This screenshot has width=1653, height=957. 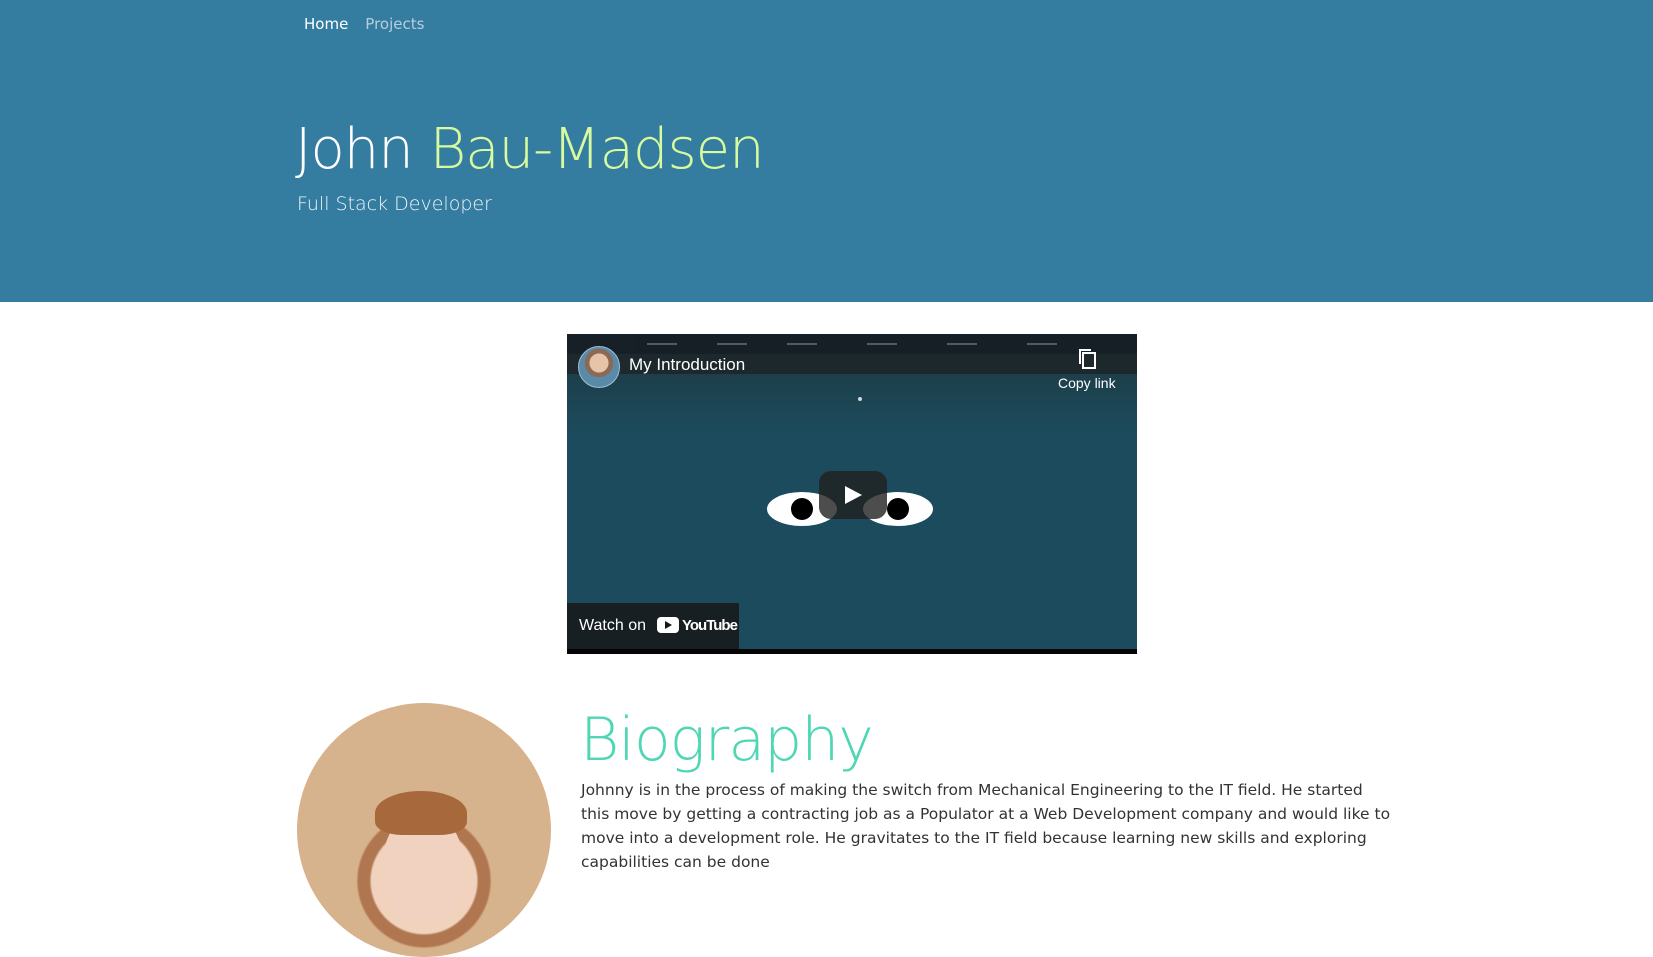 What do you see at coordinates (1087, 383) in the screenshot?
I see `copy-link-label: Copy link` at bounding box center [1087, 383].